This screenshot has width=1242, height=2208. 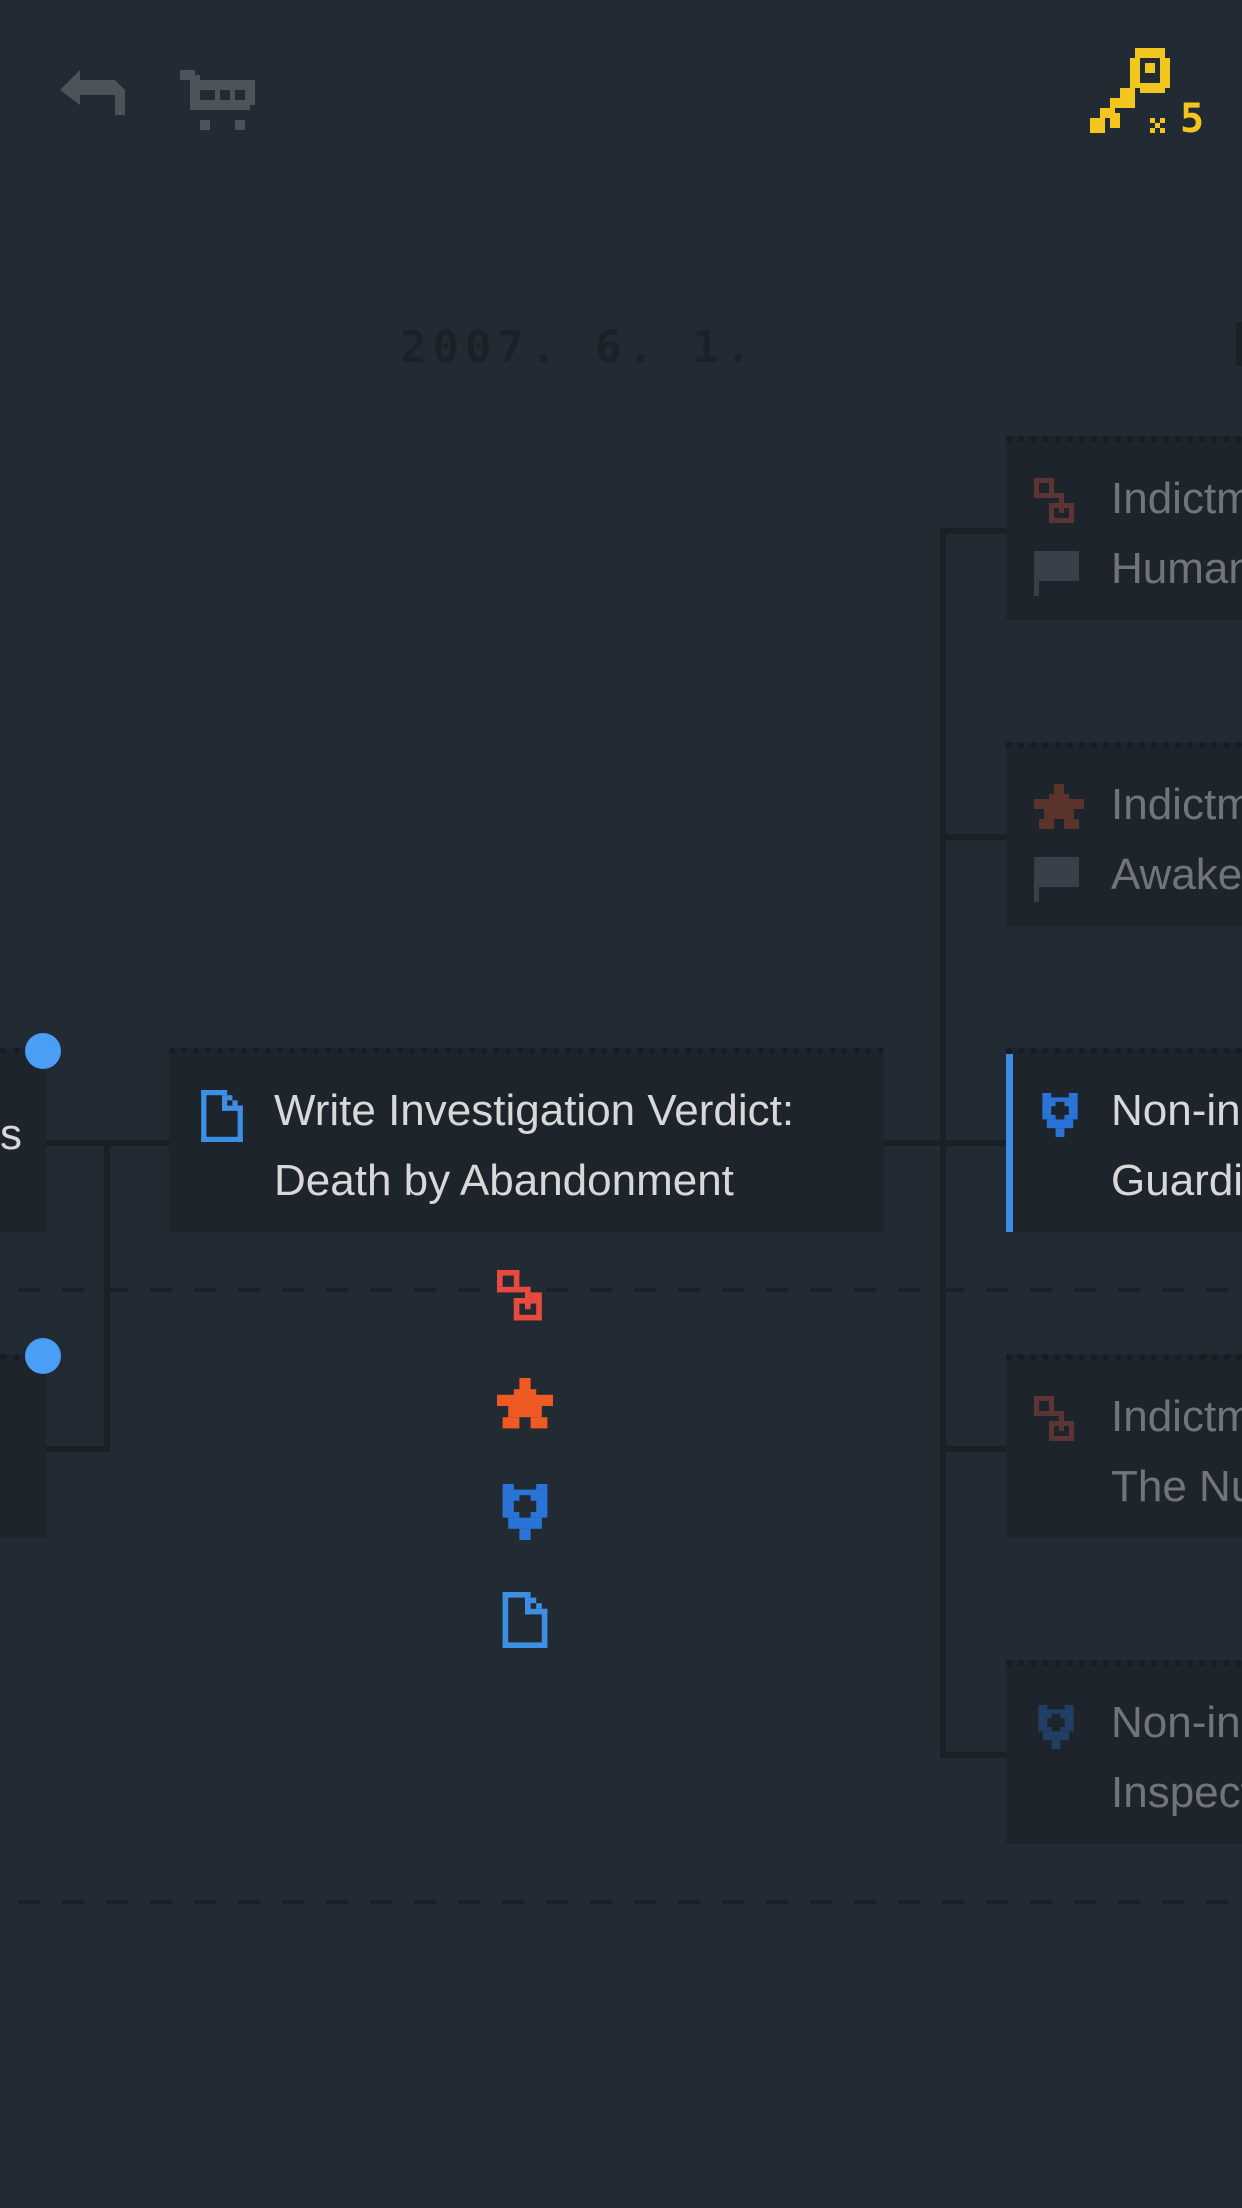 What do you see at coordinates (1176, 1792) in the screenshot?
I see `branch-line-2: Inspect` at bounding box center [1176, 1792].